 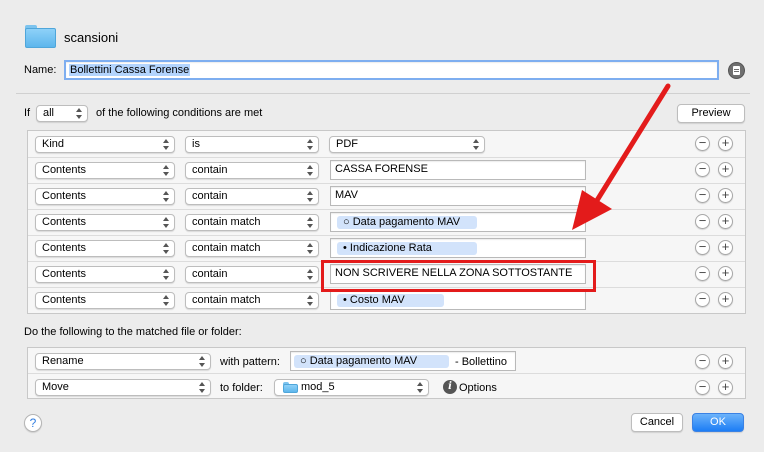 I want to click on help-icon: ?, so click(x=33, y=423).